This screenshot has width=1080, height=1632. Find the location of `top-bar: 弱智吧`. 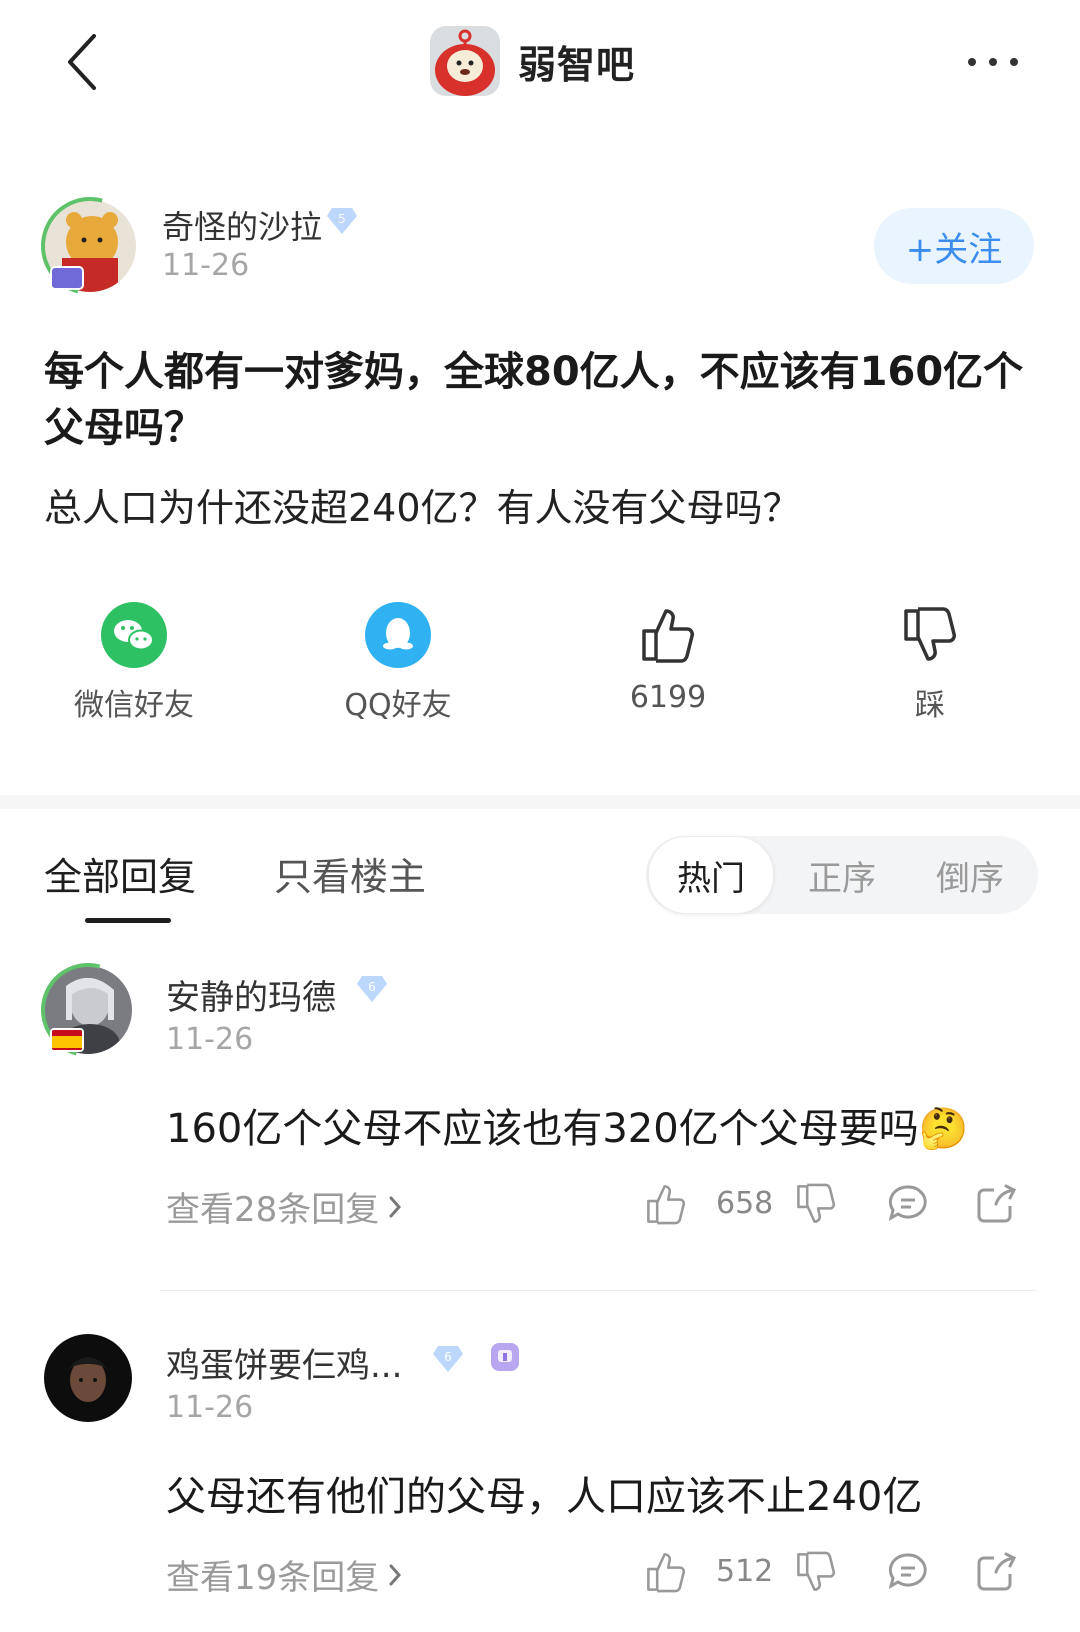

top-bar: 弱智吧 is located at coordinates (540, 65).